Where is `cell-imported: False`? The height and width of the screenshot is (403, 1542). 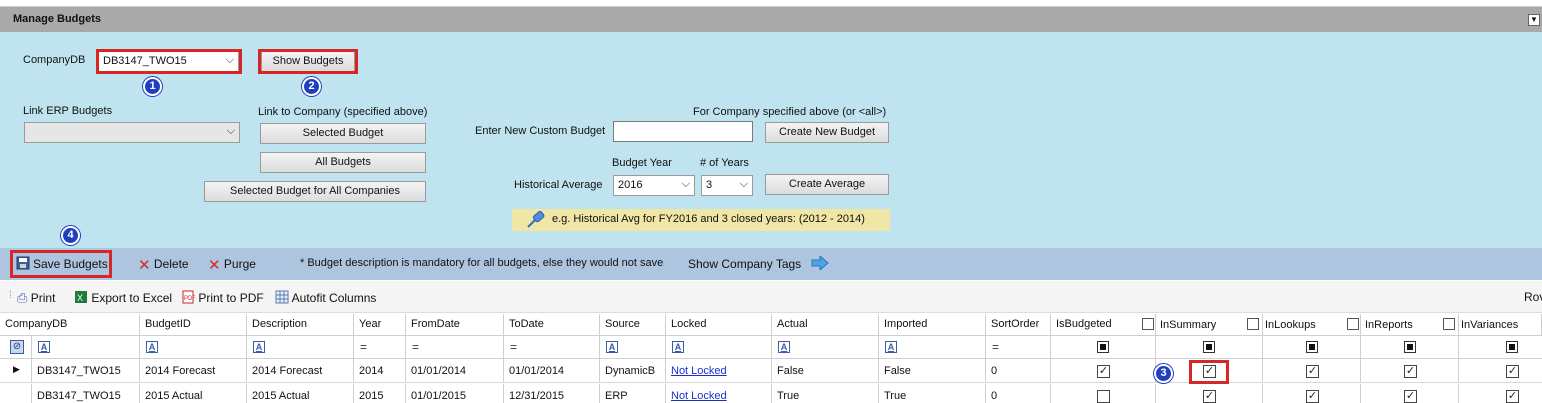 cell-imported: False is located at coordinates (932, 371).